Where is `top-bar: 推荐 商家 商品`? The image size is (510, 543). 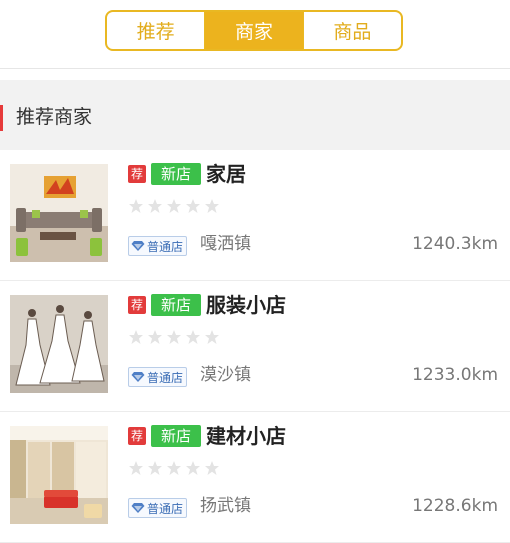 top-bar: 推荐 商家 商品 is located at coordinates (255, 34).